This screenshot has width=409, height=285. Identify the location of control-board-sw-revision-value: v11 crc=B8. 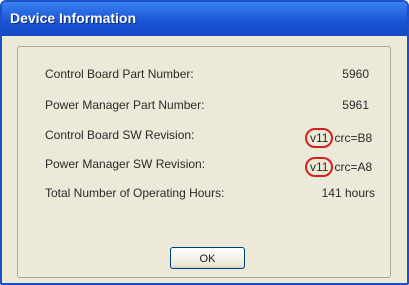
(338, 138).